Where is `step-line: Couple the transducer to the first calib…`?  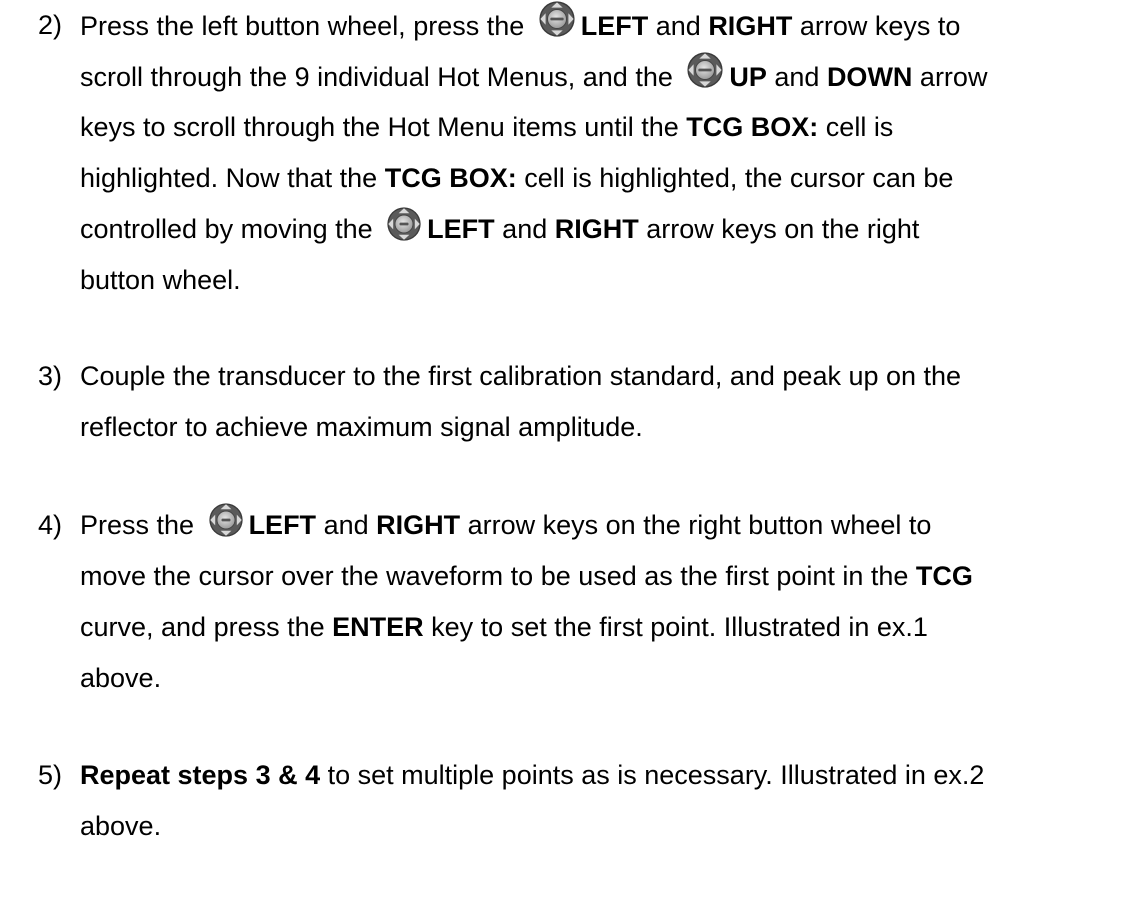 step-line: Couple the transducer to the first calib… is located at coordinates (521, 376).